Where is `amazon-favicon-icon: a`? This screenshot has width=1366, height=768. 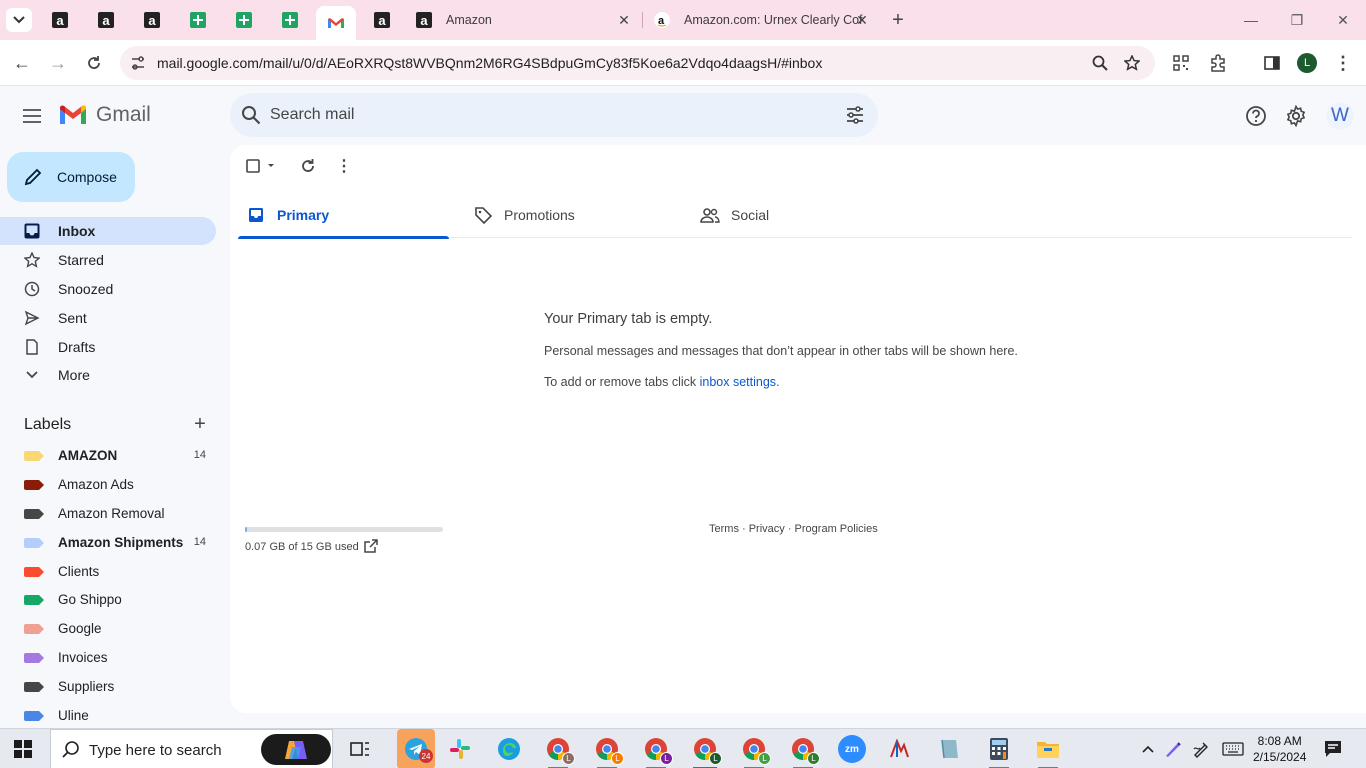 amazon-favicon-icon: a is located at coordinates (106, 20).